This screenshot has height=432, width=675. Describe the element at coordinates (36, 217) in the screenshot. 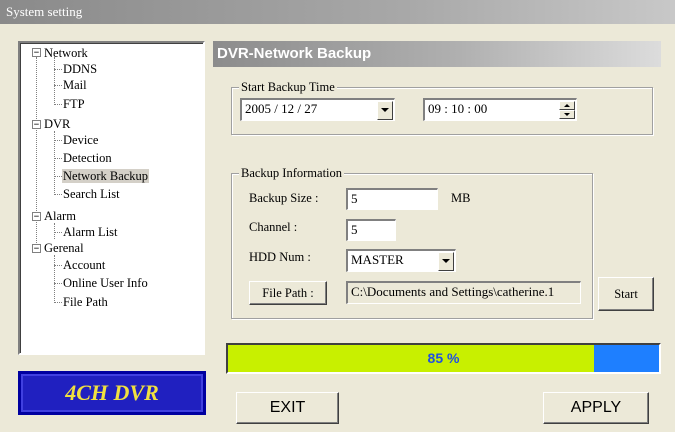

I see `alarm-expander-icon: −` at that location.